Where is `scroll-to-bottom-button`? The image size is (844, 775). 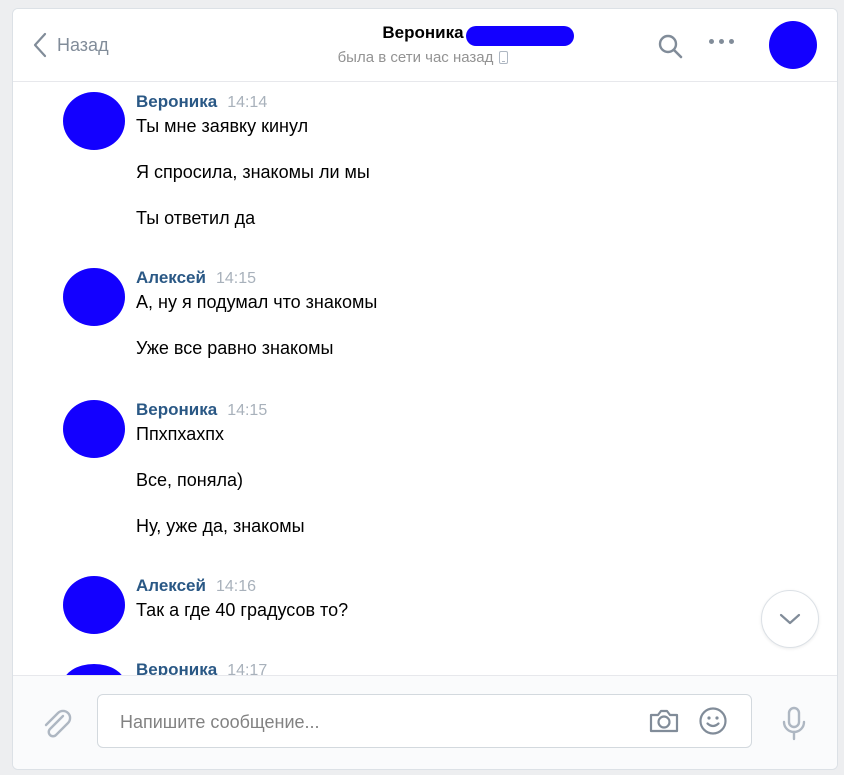
scroll-to-bottom-button is located at coordinates (790, 619).